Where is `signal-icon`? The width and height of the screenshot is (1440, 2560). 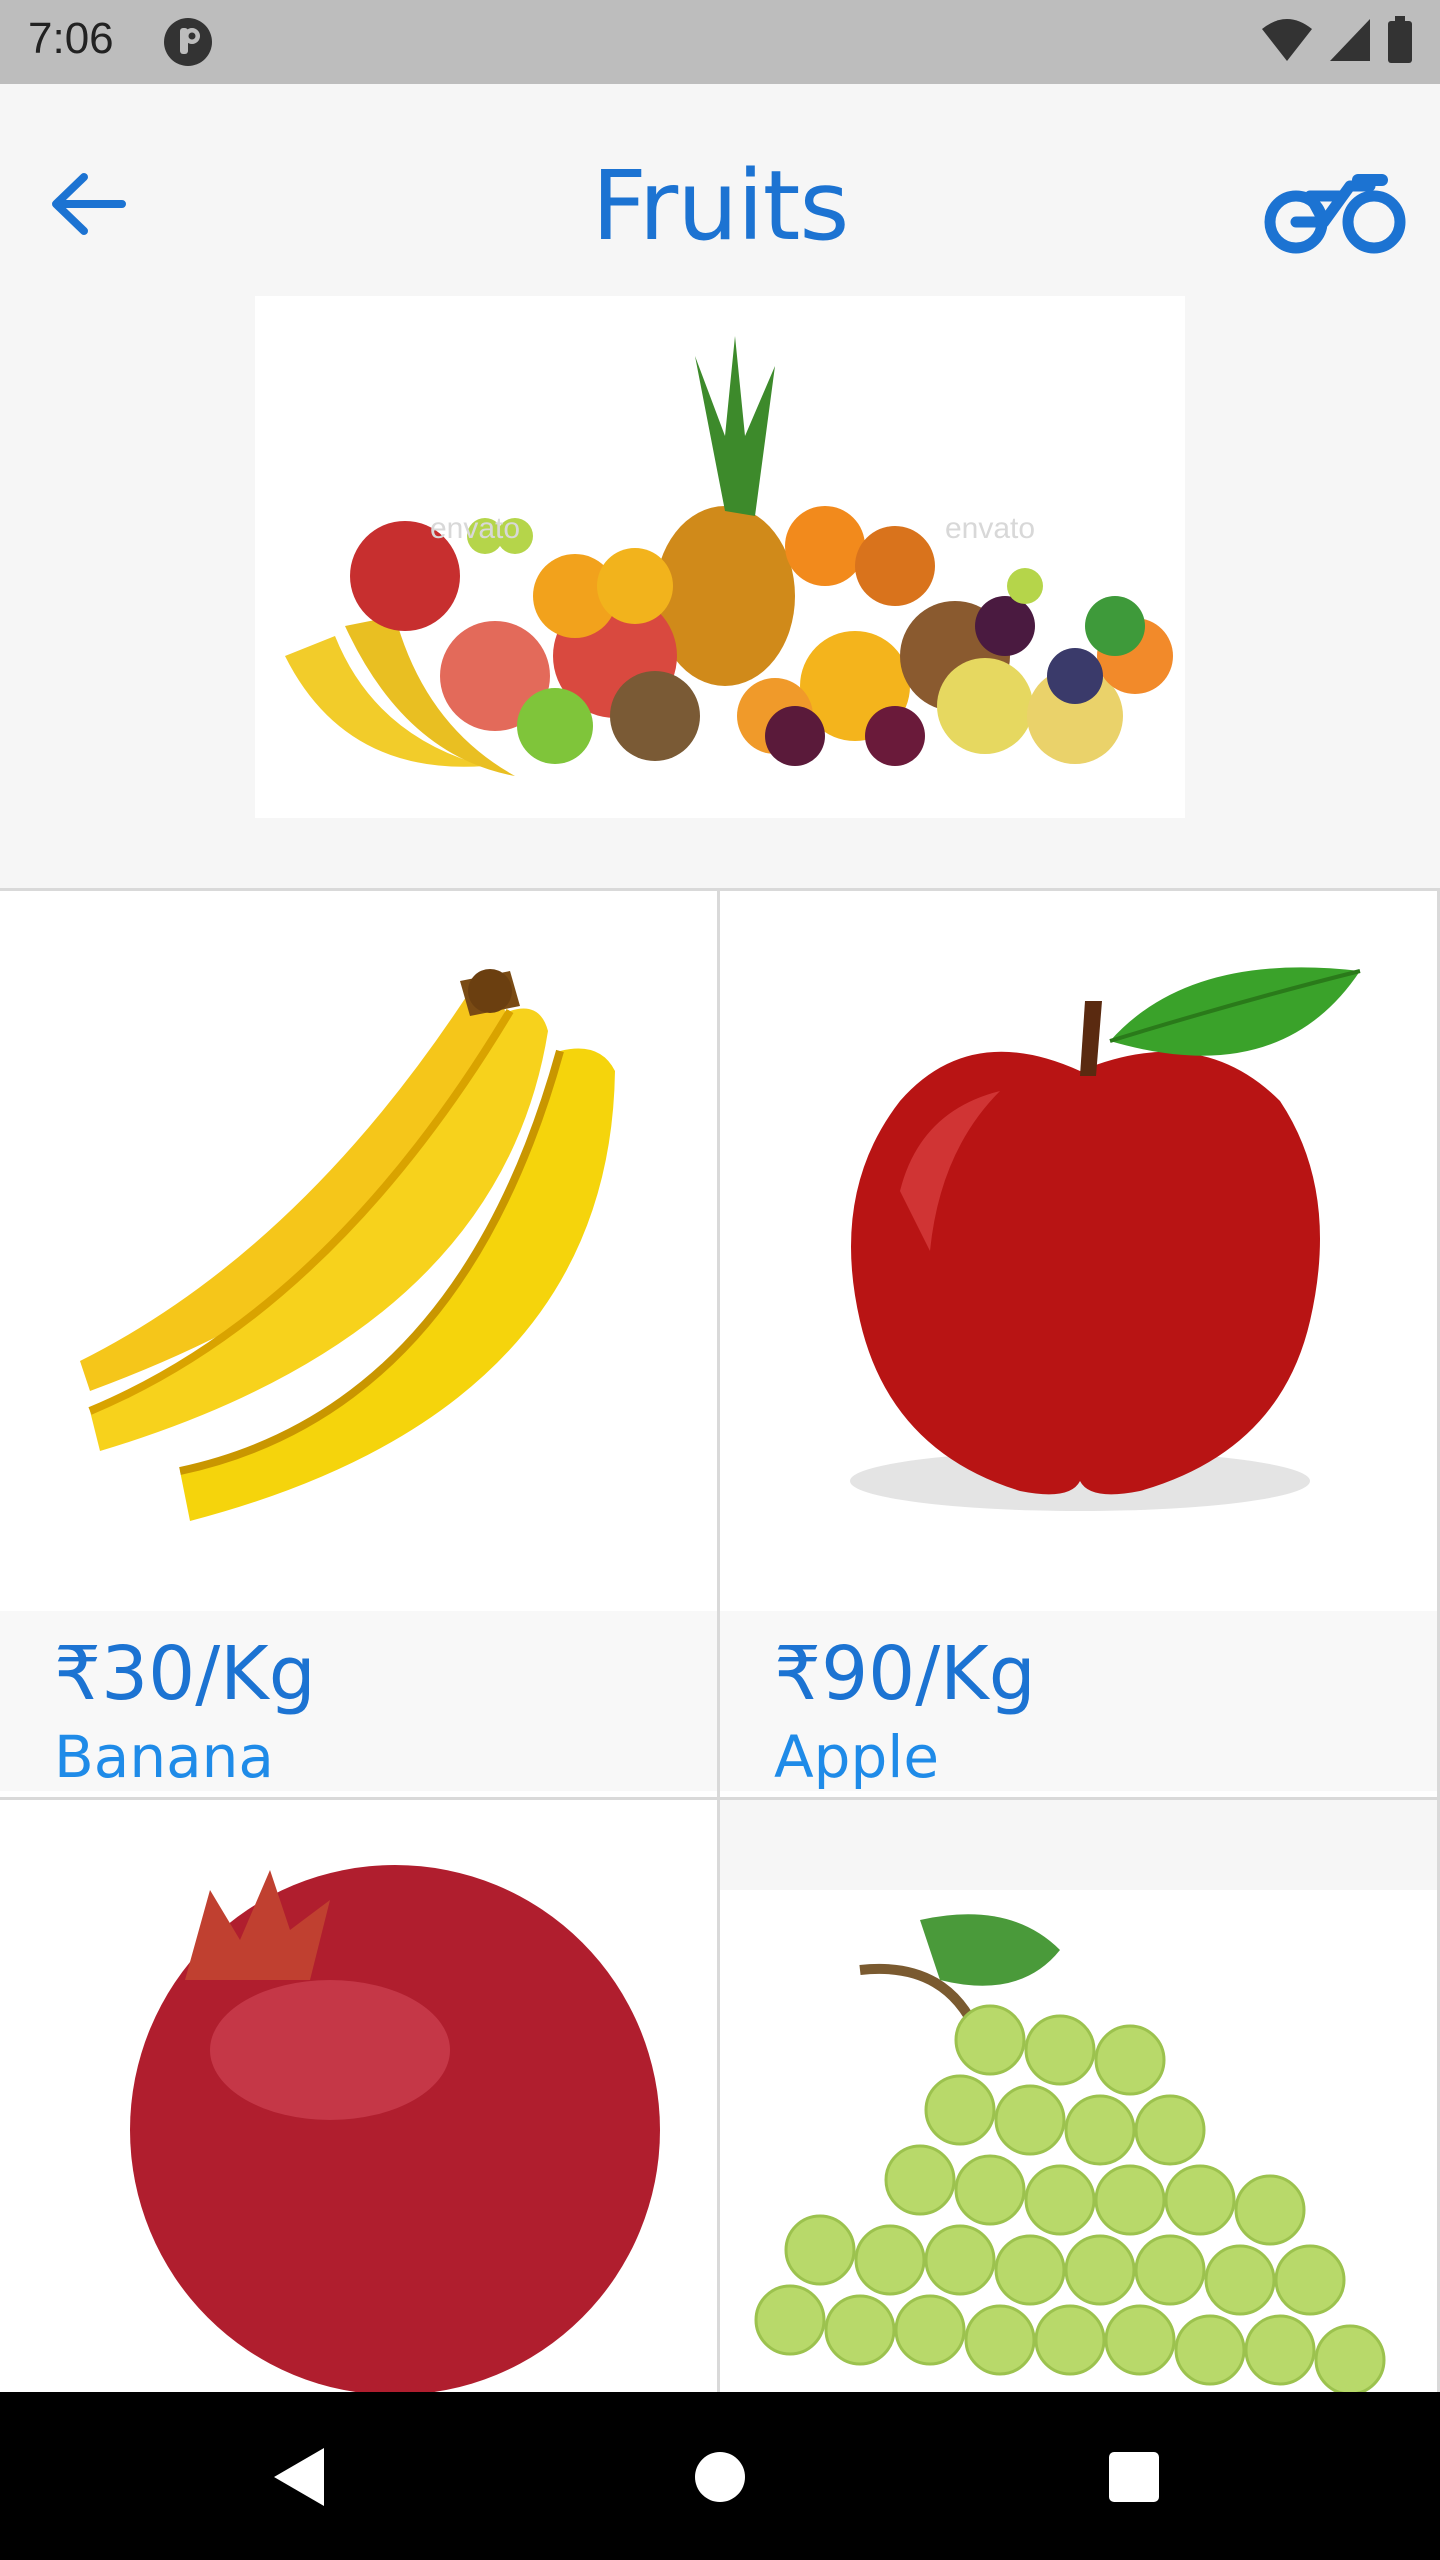 signal-icon is located at coordinates (1350, 42).